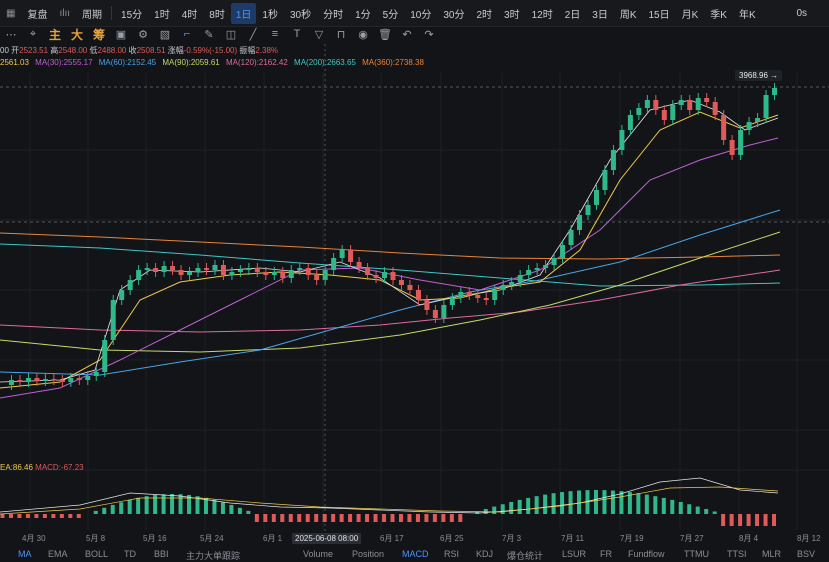 The image size is (829, 562). What do you see at coordinates (96, 554) in the screenshot?
I see `tab-boll: BOLL` at bounding box center [96, 554].